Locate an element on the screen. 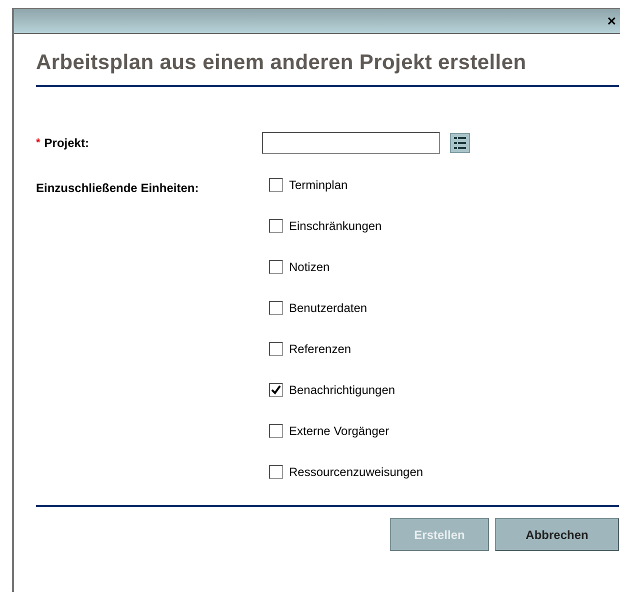 This screenshot has height=602, width=620. close-button: × is located at coordinates (611, 21).